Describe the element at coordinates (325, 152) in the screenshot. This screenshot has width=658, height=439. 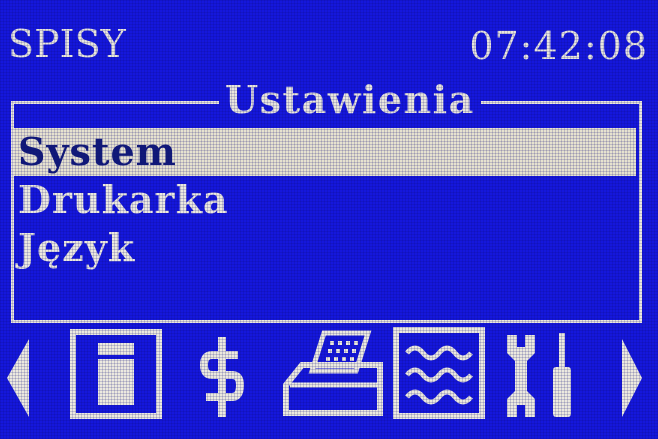
I see `menu-item-system: System` at that location.